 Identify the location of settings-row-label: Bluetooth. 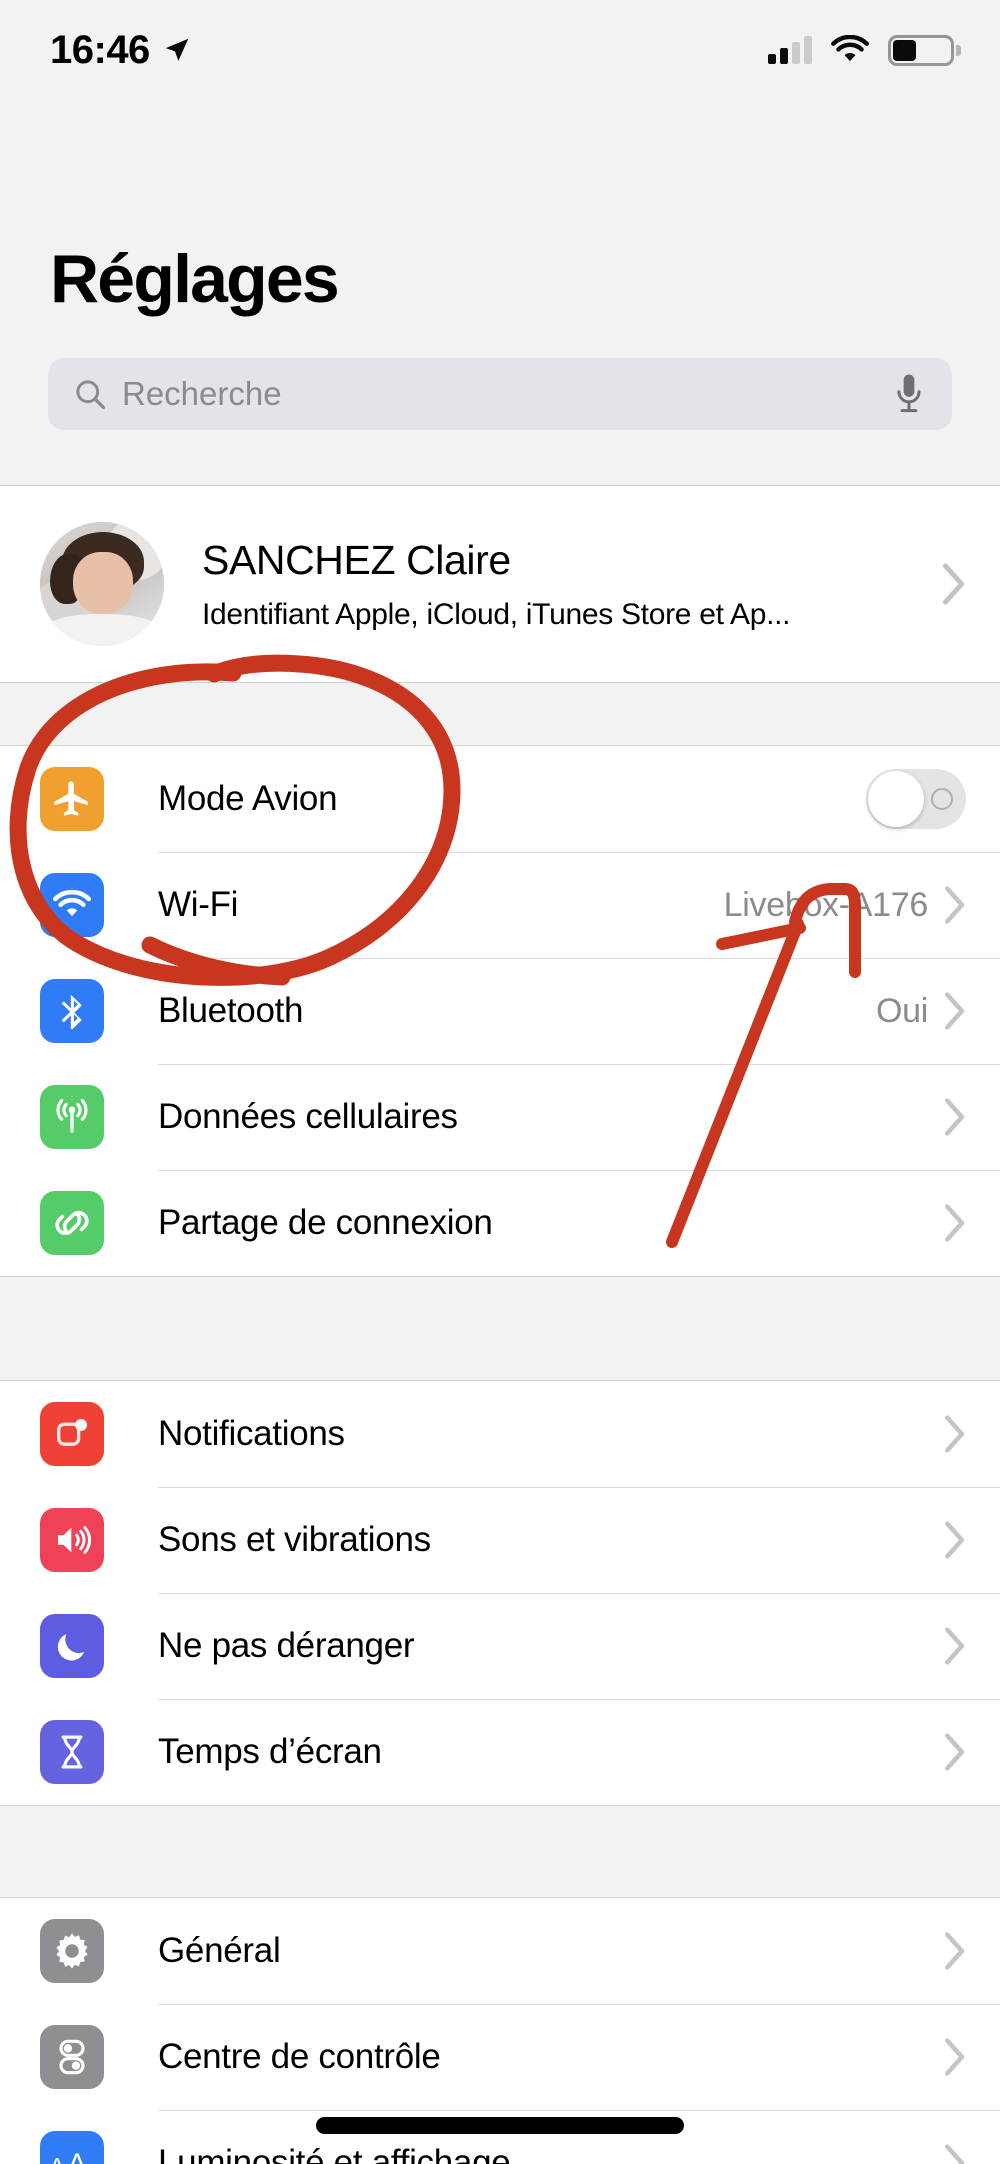
(231, 1010).